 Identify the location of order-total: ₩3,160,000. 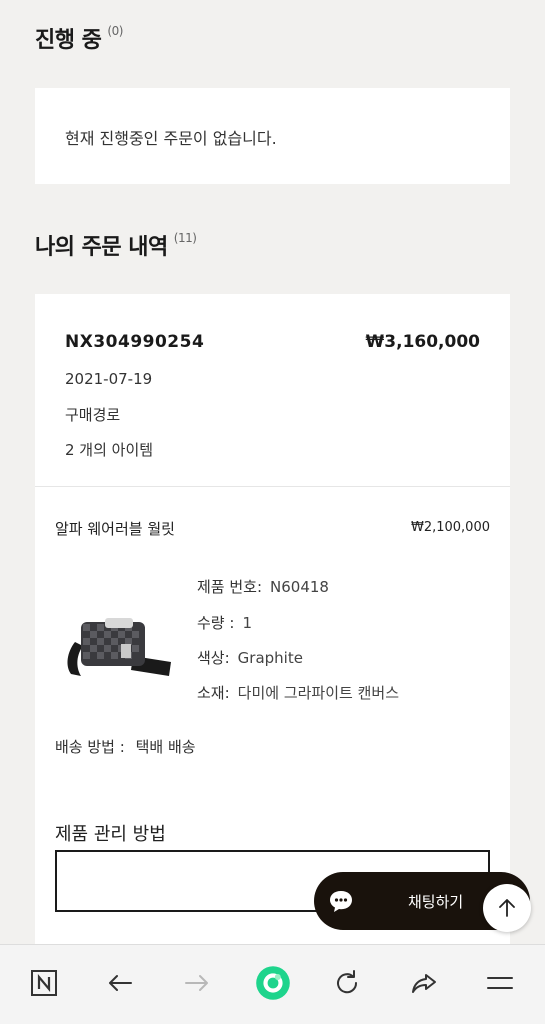
(422, 342).